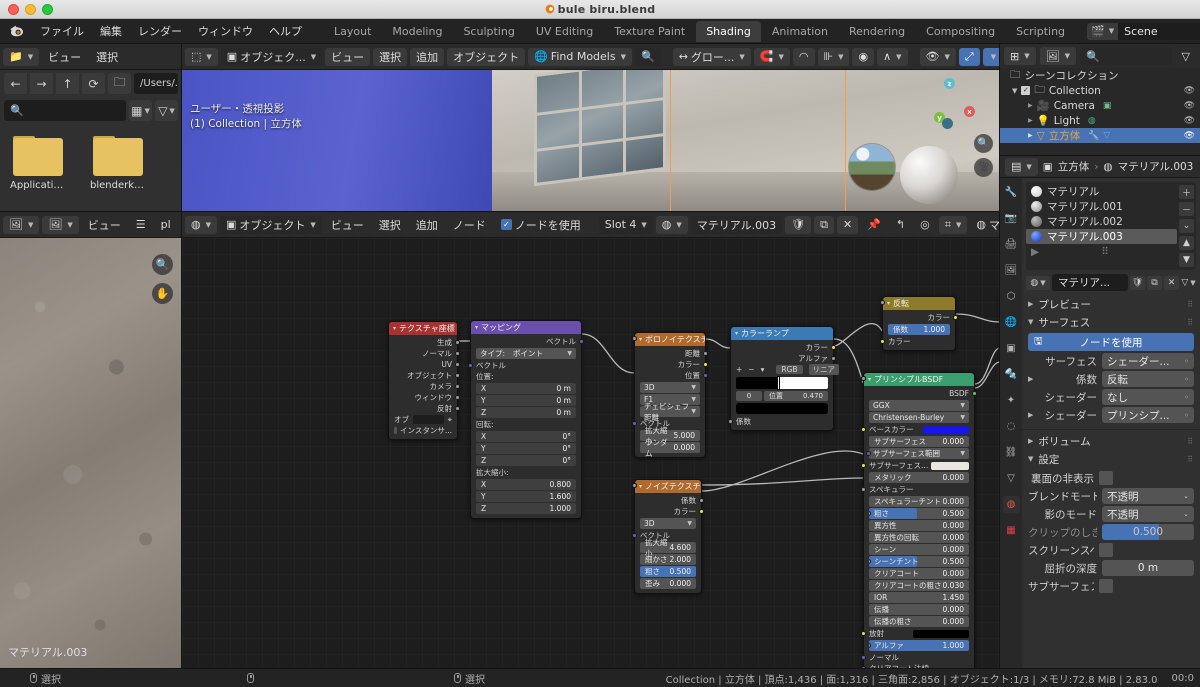 This screenshot has height=687, width=1200. I want to click on menu-file: ファイル, so click(62, 31).